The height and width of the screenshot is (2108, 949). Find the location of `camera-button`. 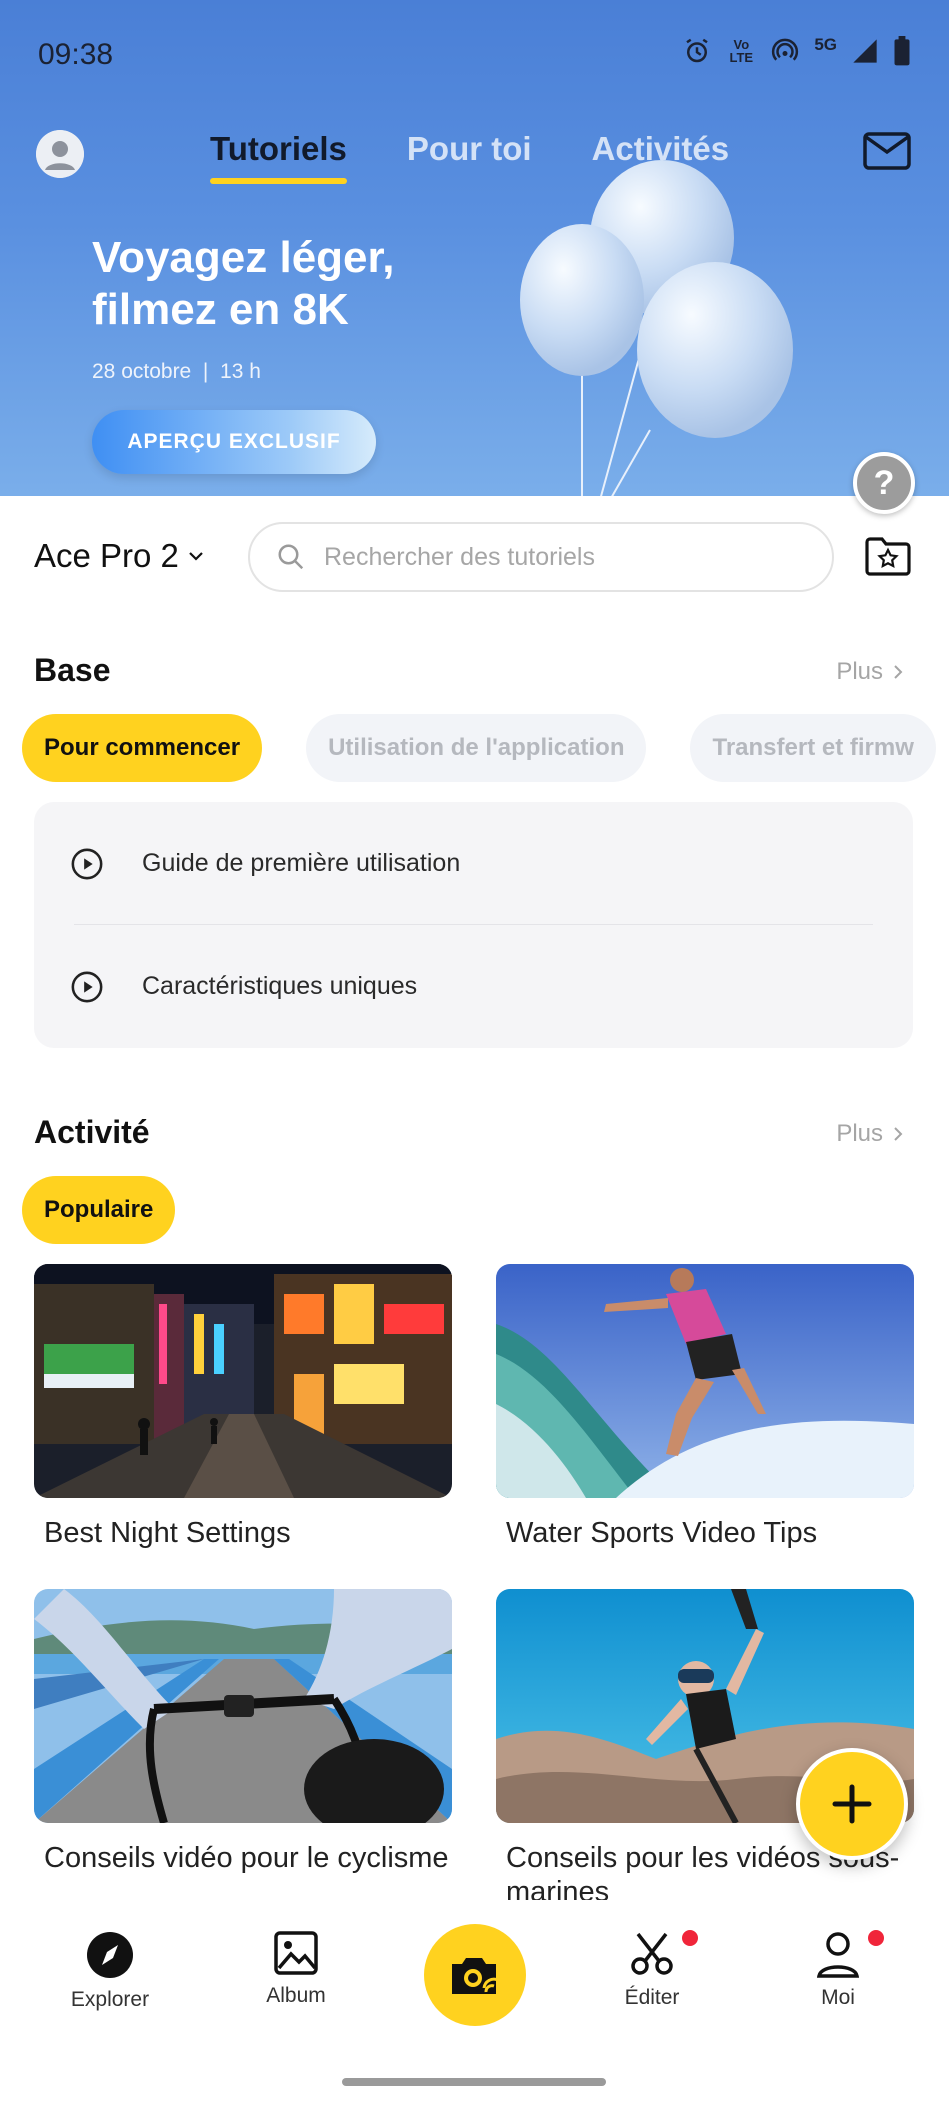

camera-button is located at coordinates (475, 1975).